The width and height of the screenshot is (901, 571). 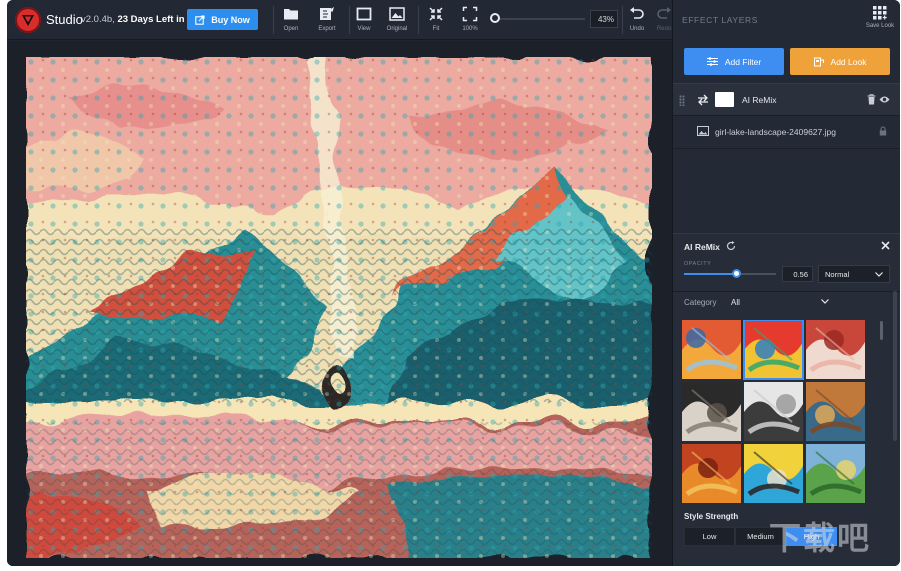 I want to click on opacity-value-field: 0.56, so click(x=797, y=274).